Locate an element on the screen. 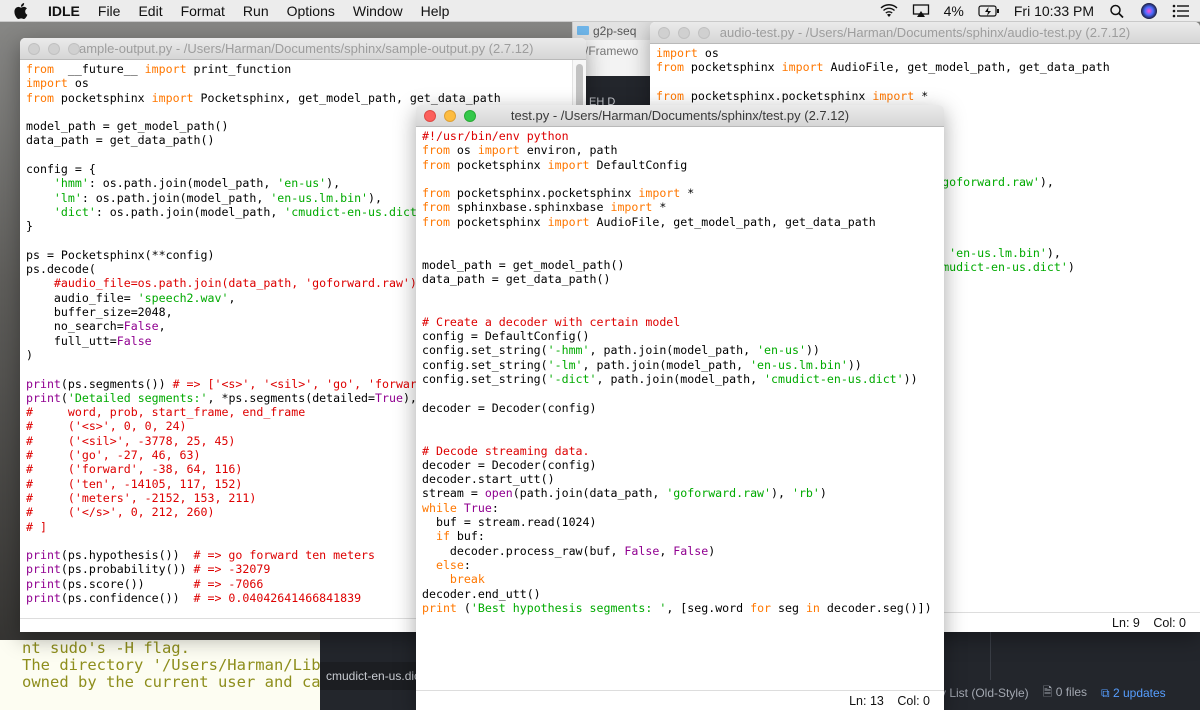  menu-file: File is located at coordinates (109, 11).